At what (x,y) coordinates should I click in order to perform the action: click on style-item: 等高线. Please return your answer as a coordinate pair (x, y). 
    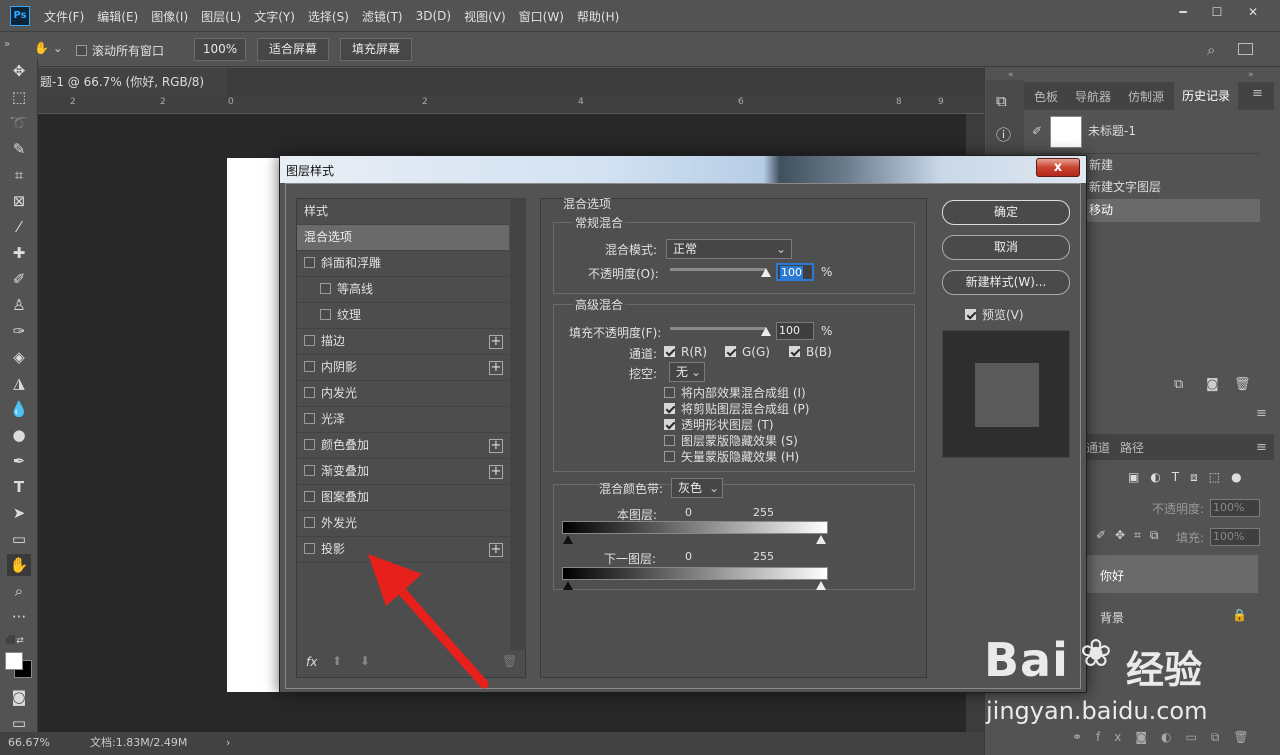
    Looking at the image, I should click on (403, 290).